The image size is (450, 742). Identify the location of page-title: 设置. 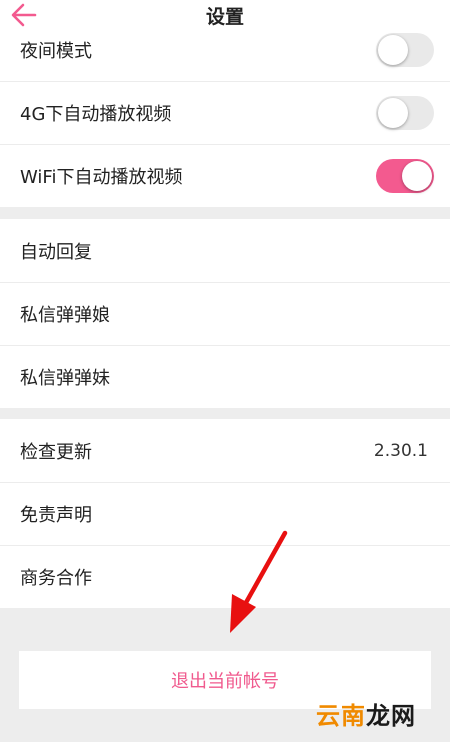
(224, 17).